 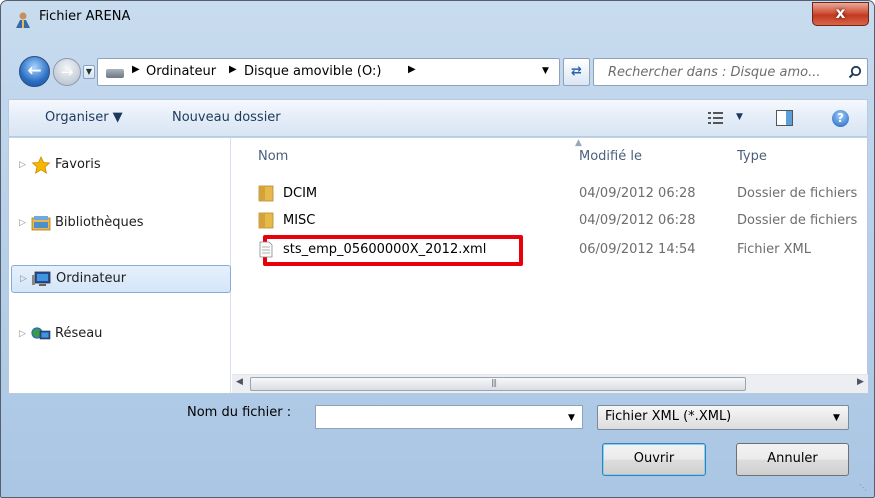 I want to click on refresh-button: ⇄, so click(x=576, y=72).